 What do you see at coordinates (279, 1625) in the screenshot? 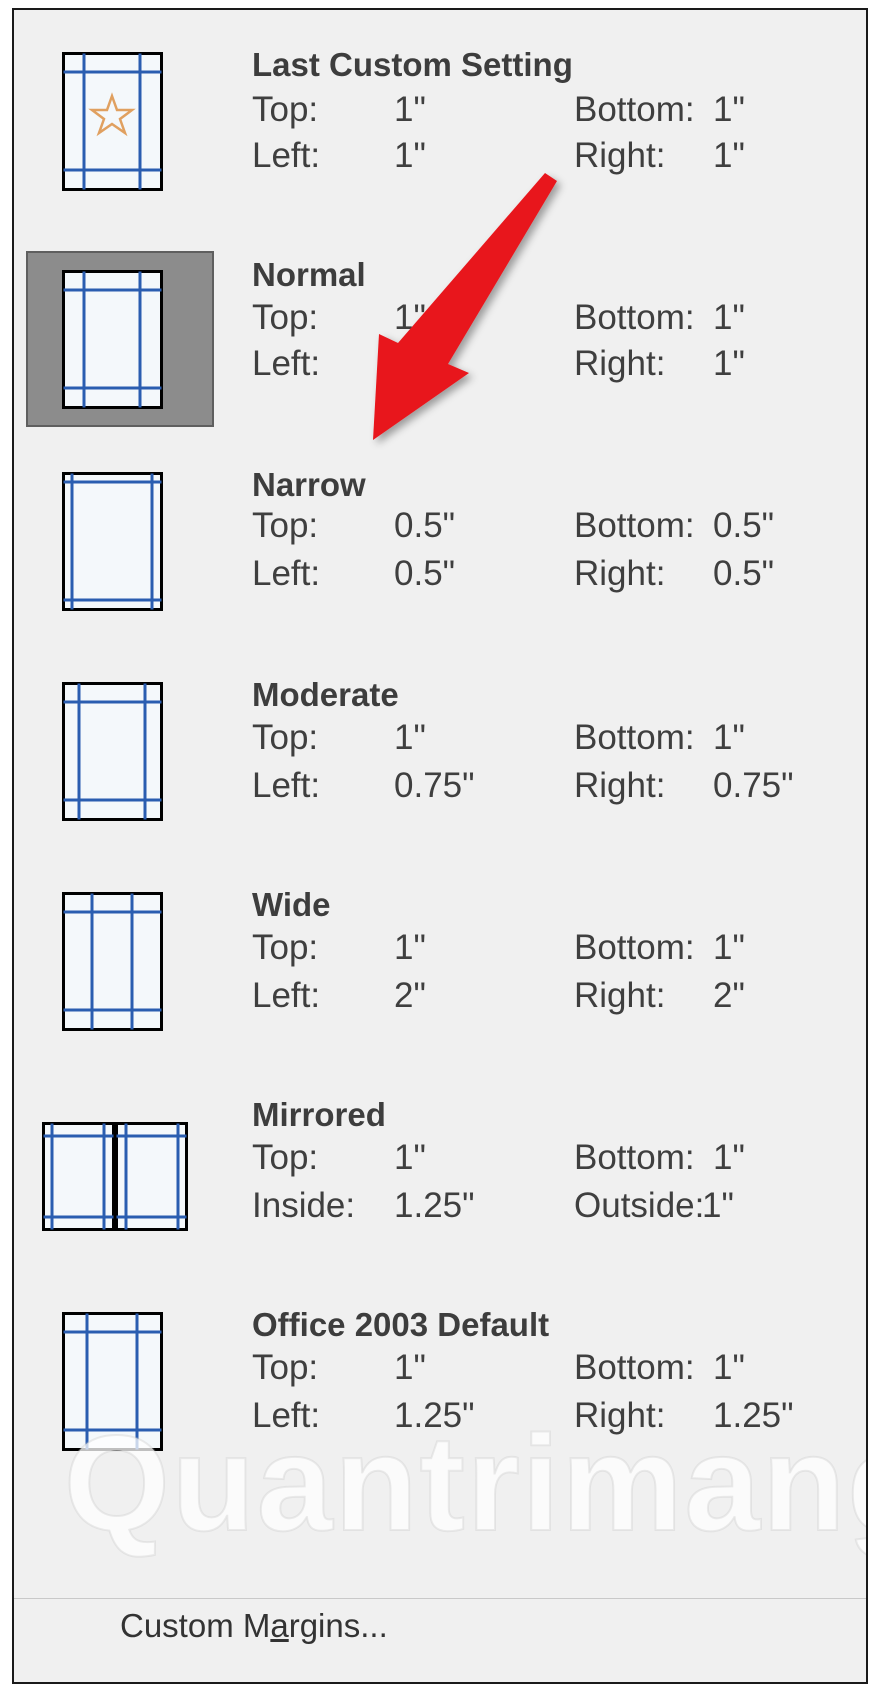
I see `accelerator-key: a` at bounding box center [279, 1625].